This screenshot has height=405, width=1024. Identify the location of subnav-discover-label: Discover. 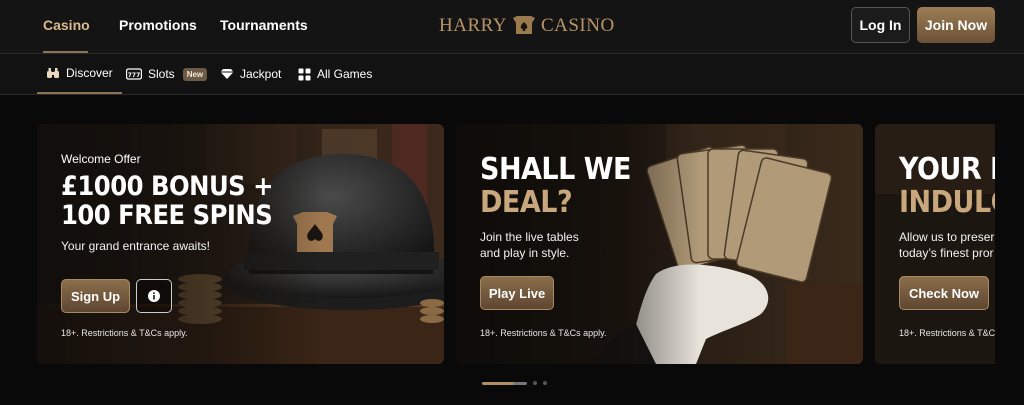
(89, 73).